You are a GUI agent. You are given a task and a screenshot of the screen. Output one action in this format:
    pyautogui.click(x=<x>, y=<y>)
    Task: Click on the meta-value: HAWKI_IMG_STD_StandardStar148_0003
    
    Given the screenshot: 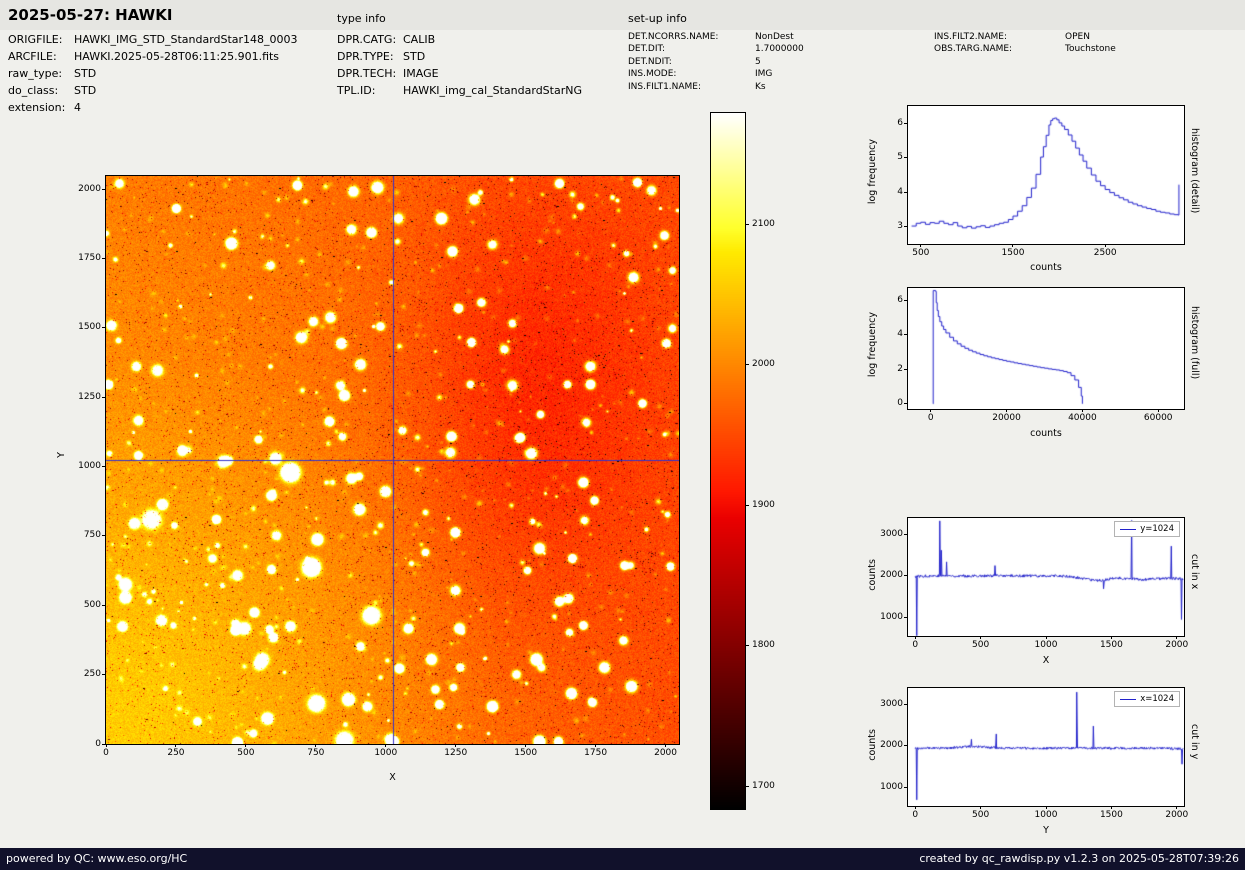 What is the action you would take?
    pyautogui.click(x=186, y=39)
    